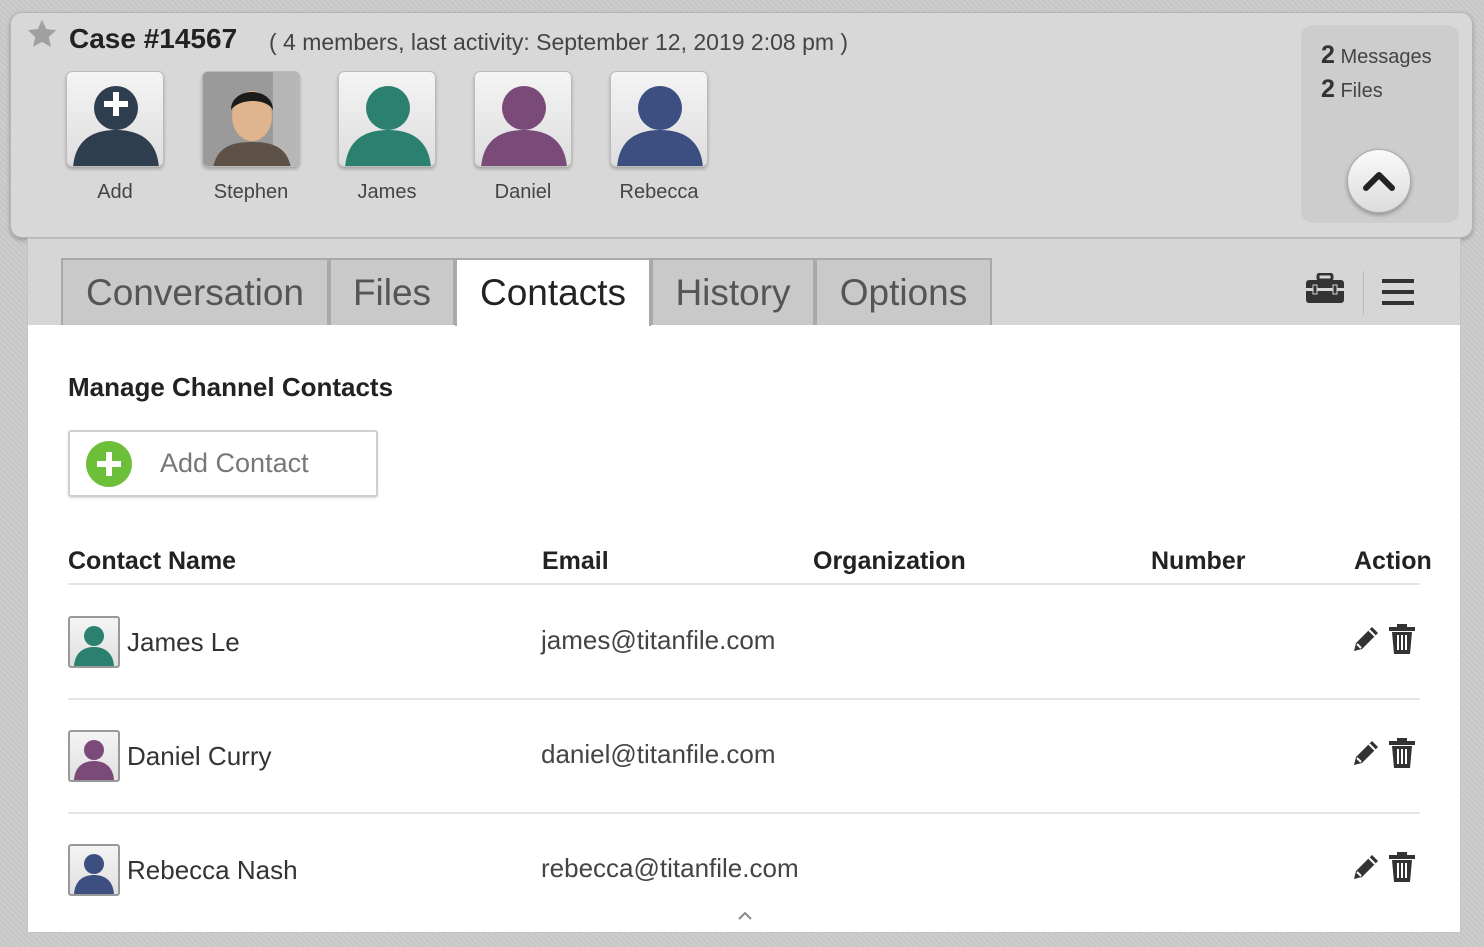 Image resolution: width=1484 pixels, height=947 pixels. Describe the element at coordinates (553, 292) in the screenshot. I see `tab-contacts: Contacts` at that location.